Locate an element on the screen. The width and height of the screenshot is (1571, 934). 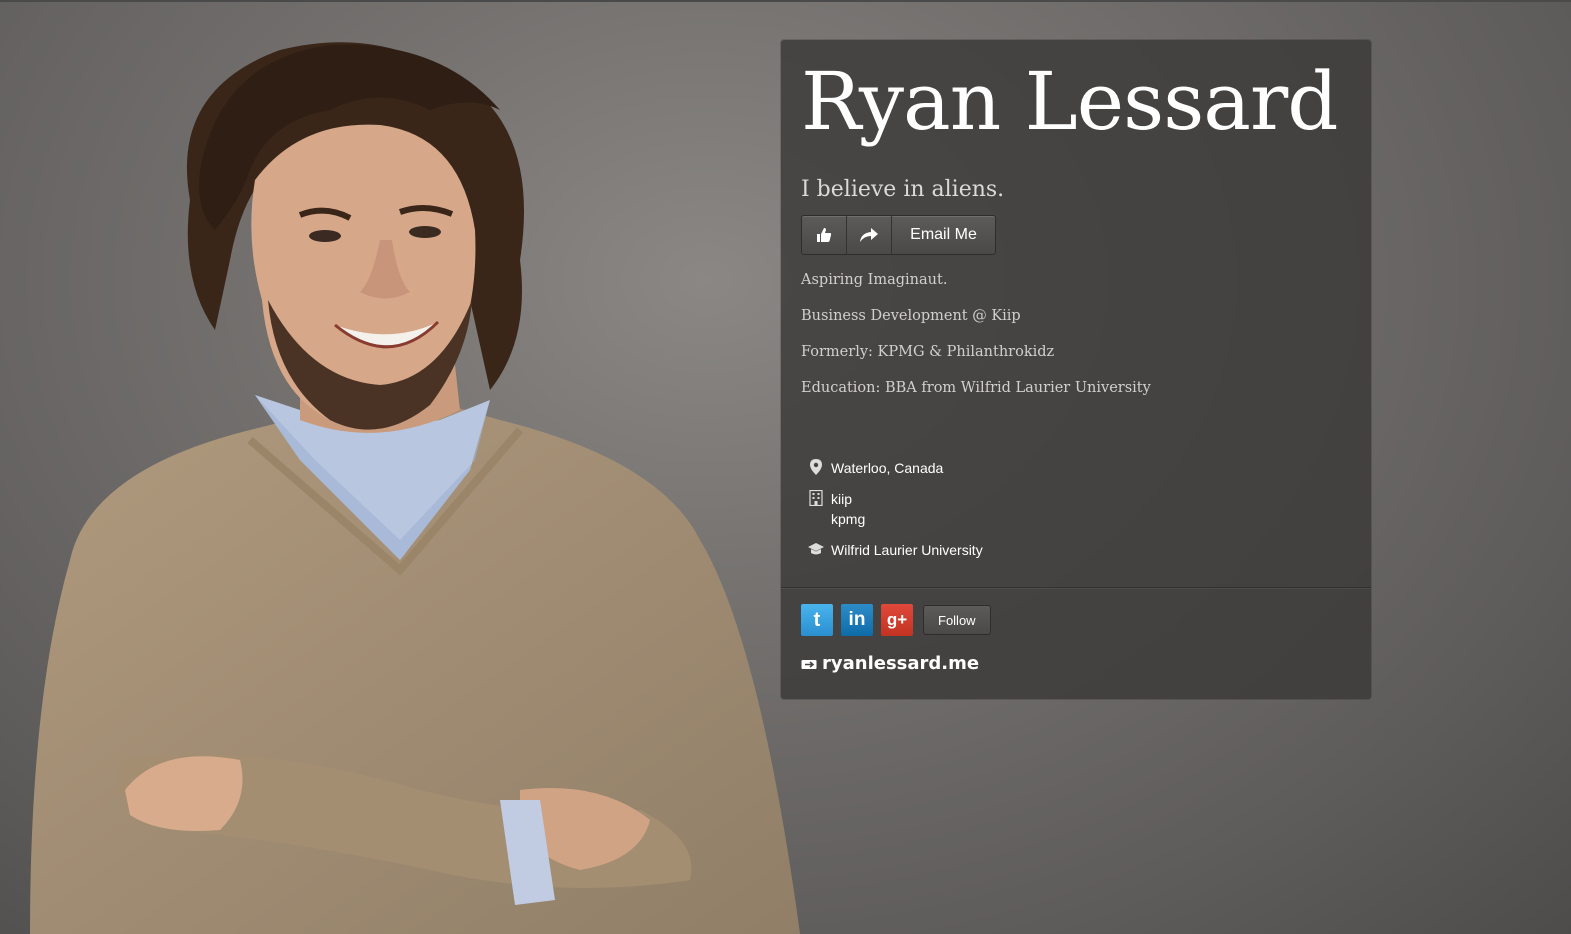
work-item: kpmg is located at coordinates (848, 519).